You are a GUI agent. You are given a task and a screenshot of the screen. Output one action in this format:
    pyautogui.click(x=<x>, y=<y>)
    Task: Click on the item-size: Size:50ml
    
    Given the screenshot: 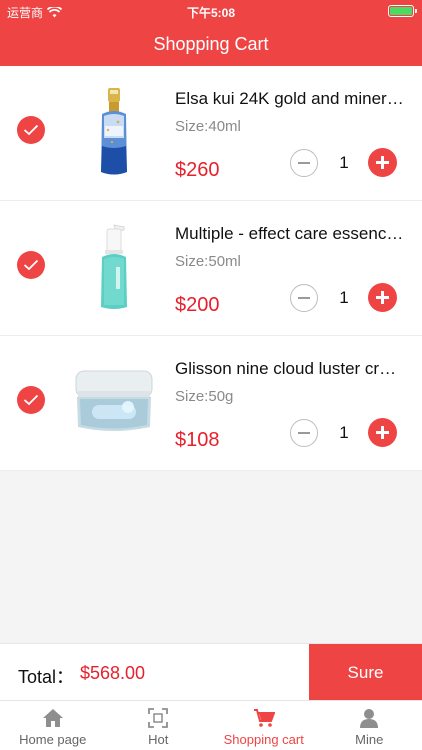 What is the action you would take?
    pyautogui.click(x=208, y=261)
    